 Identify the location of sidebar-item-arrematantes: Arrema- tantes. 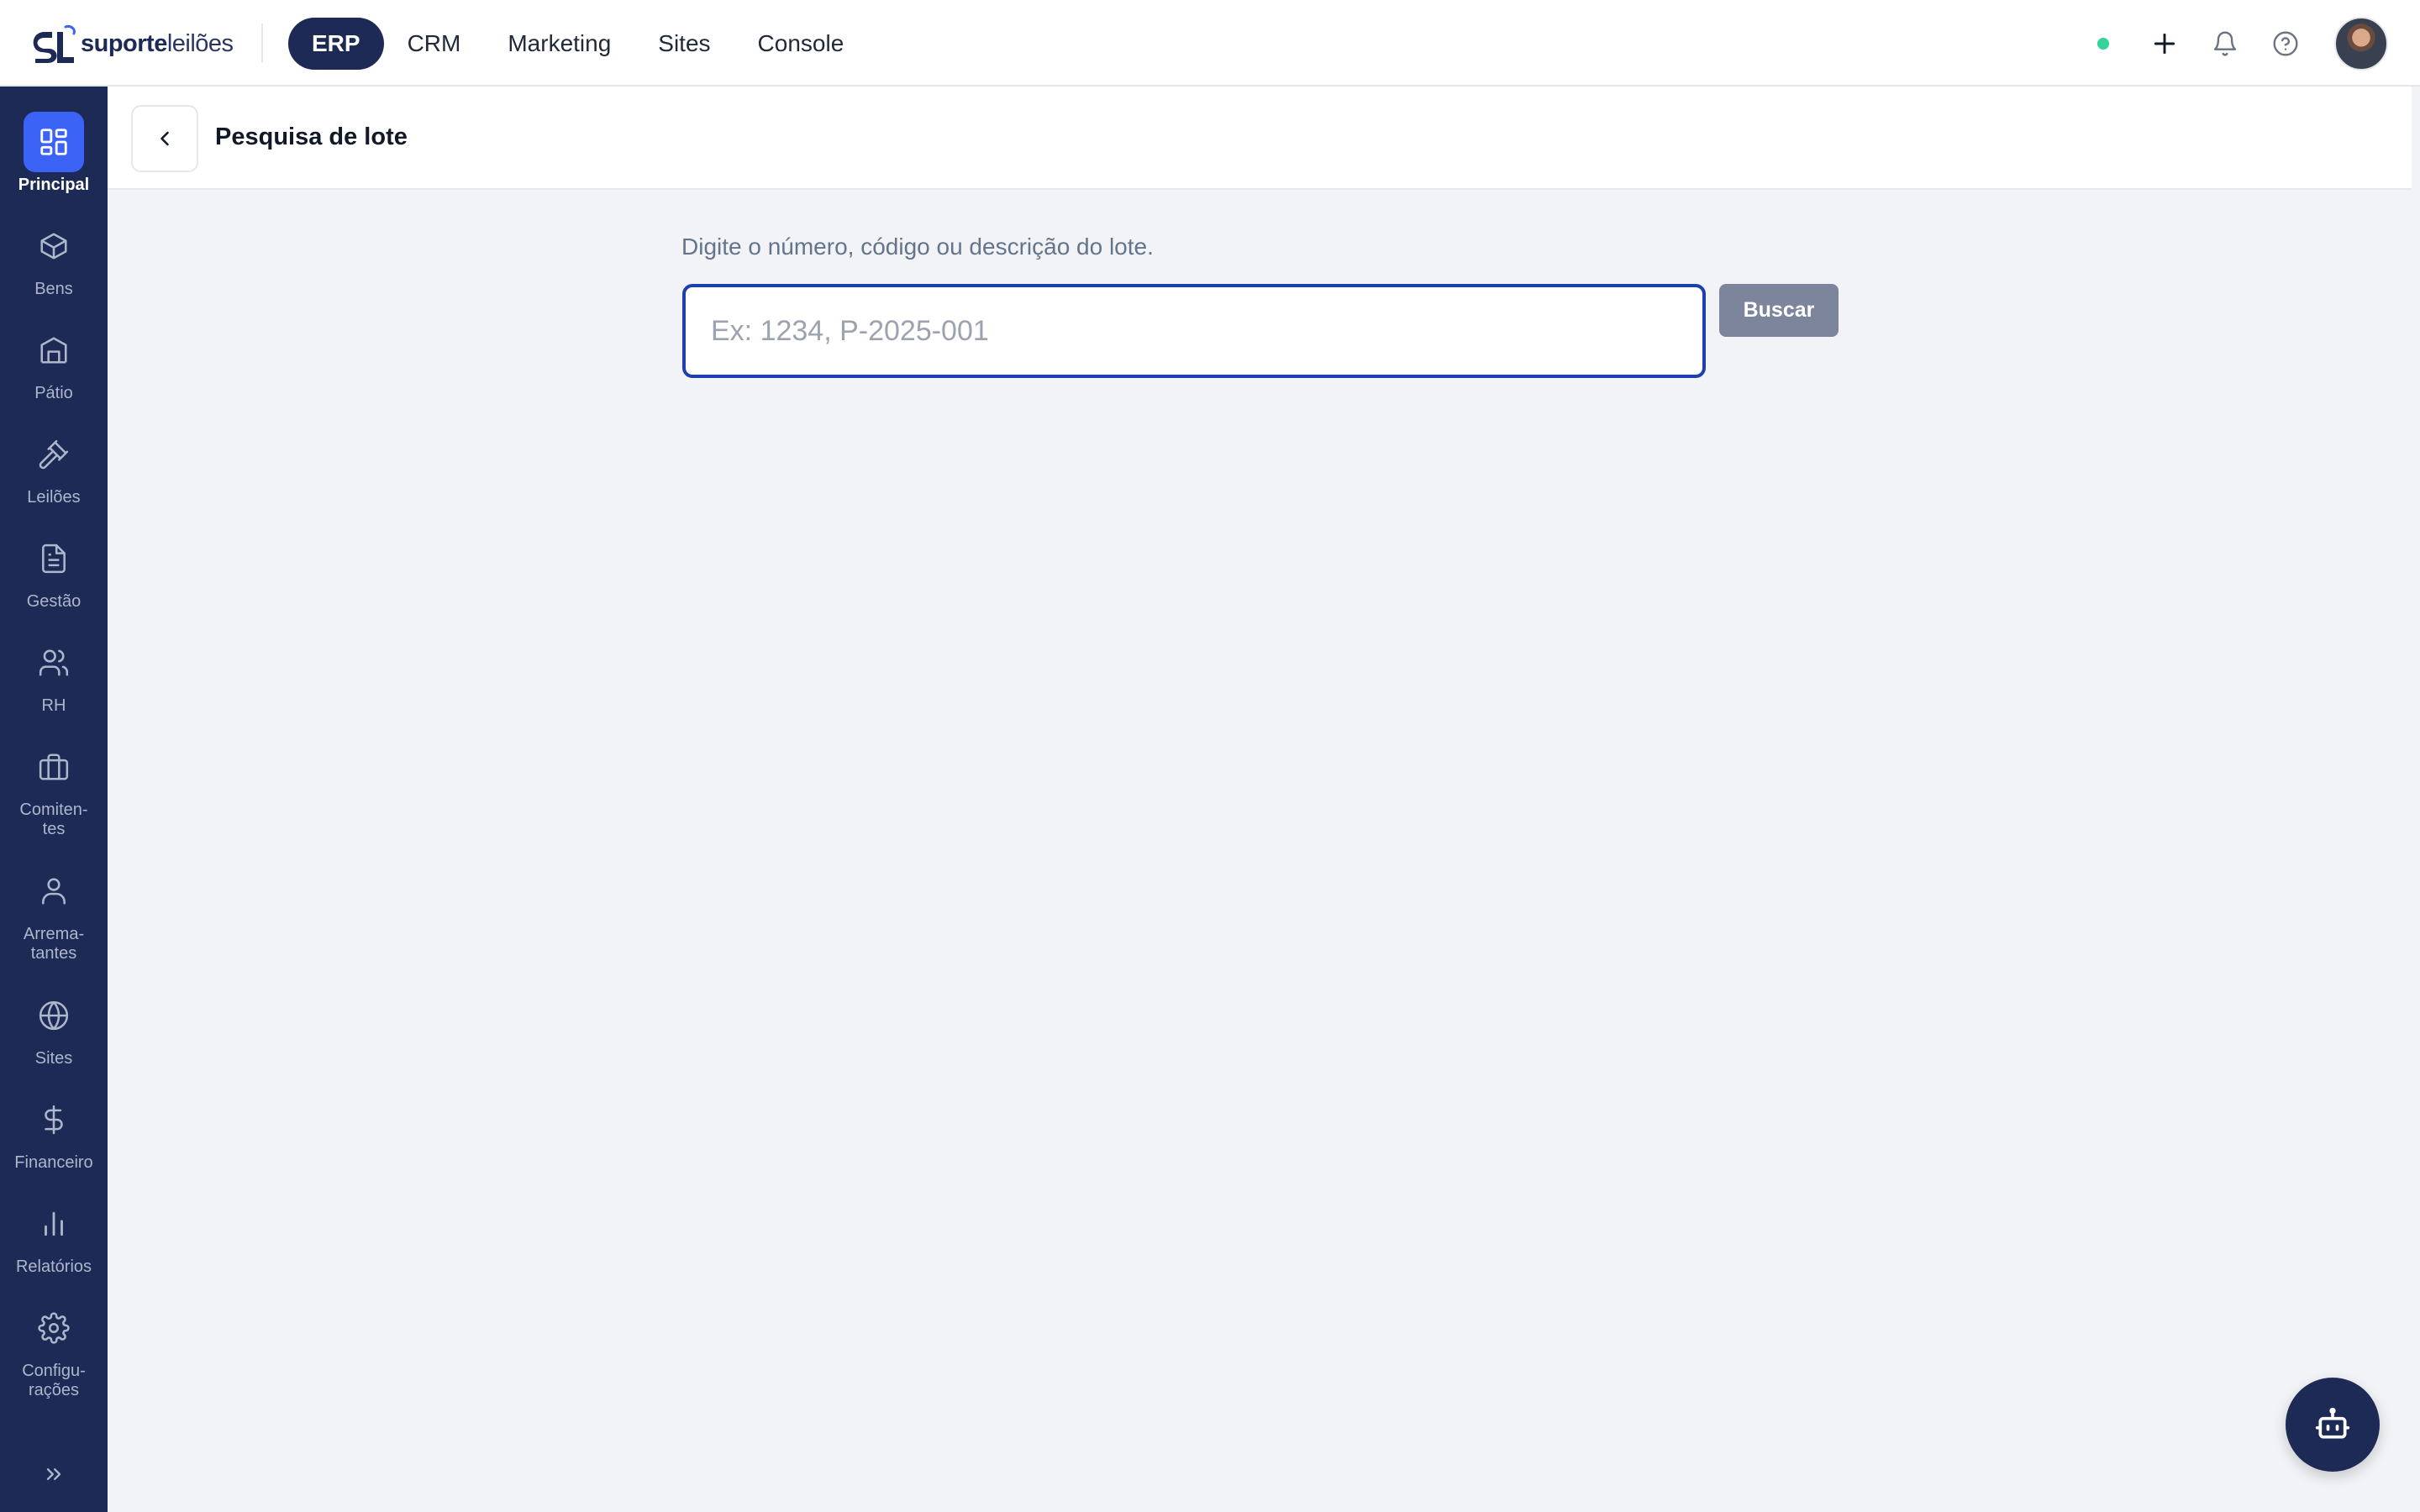
(54, 912).